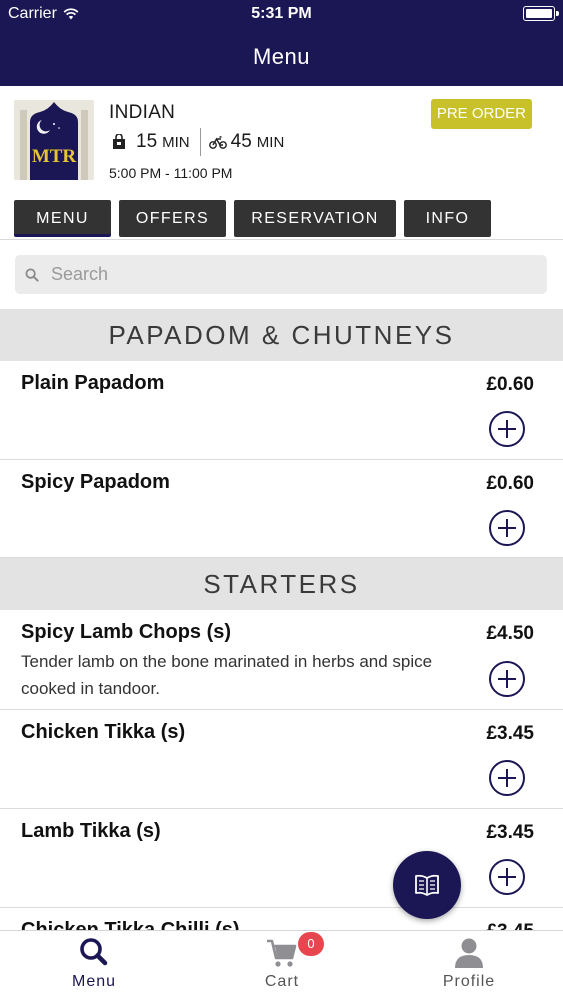  Describe the element at coordinates (469, 953) in the screenshot. I see `profile-icon` at that location.